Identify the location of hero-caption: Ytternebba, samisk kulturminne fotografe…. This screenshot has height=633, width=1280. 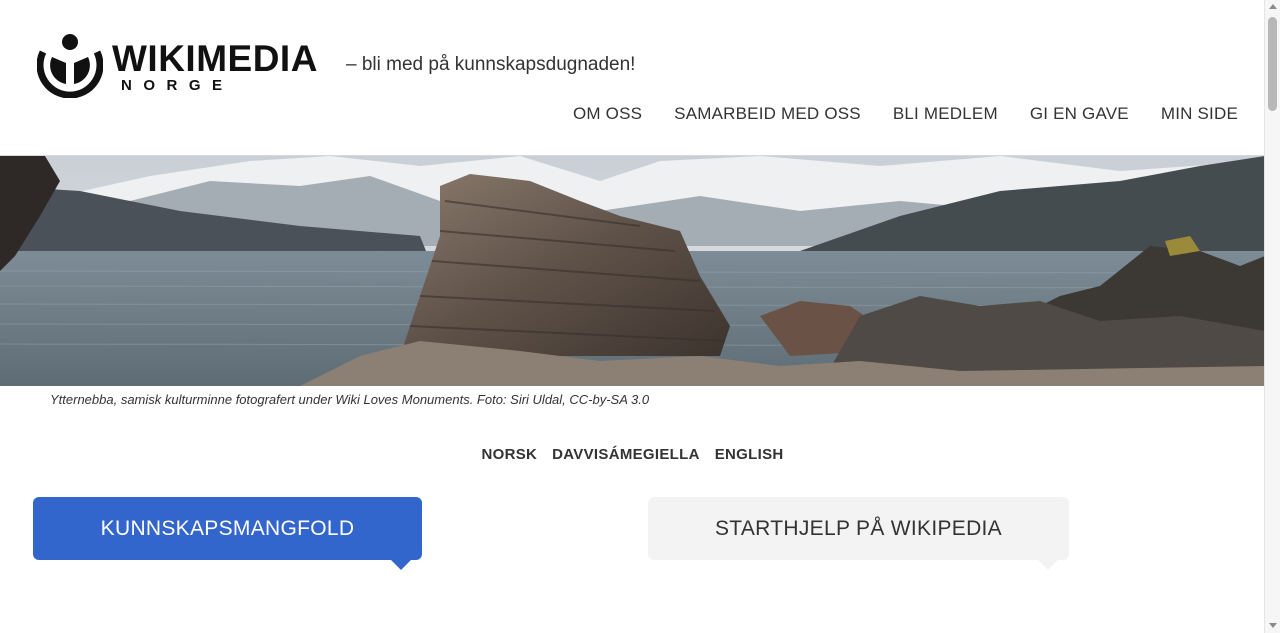
(350, 399).